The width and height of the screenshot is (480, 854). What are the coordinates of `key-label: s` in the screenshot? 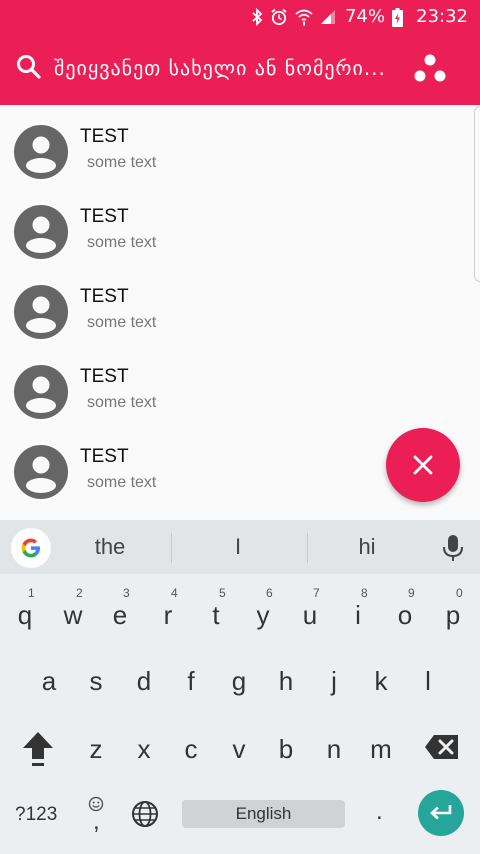 It's located at (96, 681).